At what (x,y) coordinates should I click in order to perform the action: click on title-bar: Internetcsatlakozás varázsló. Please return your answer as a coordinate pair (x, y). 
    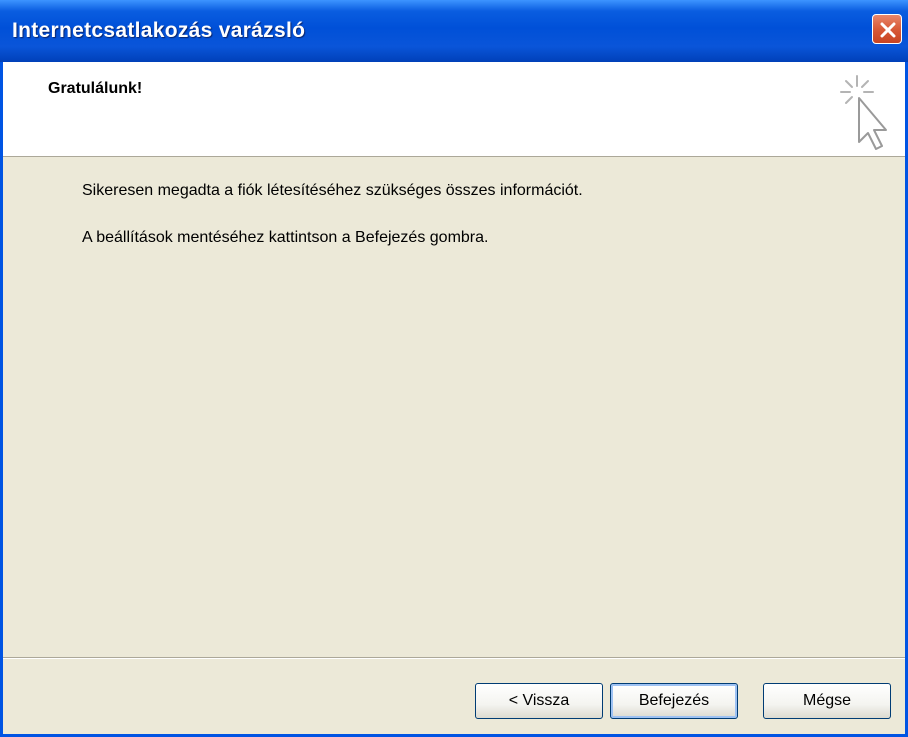
    Looking at the image, I should click on (454, 31).